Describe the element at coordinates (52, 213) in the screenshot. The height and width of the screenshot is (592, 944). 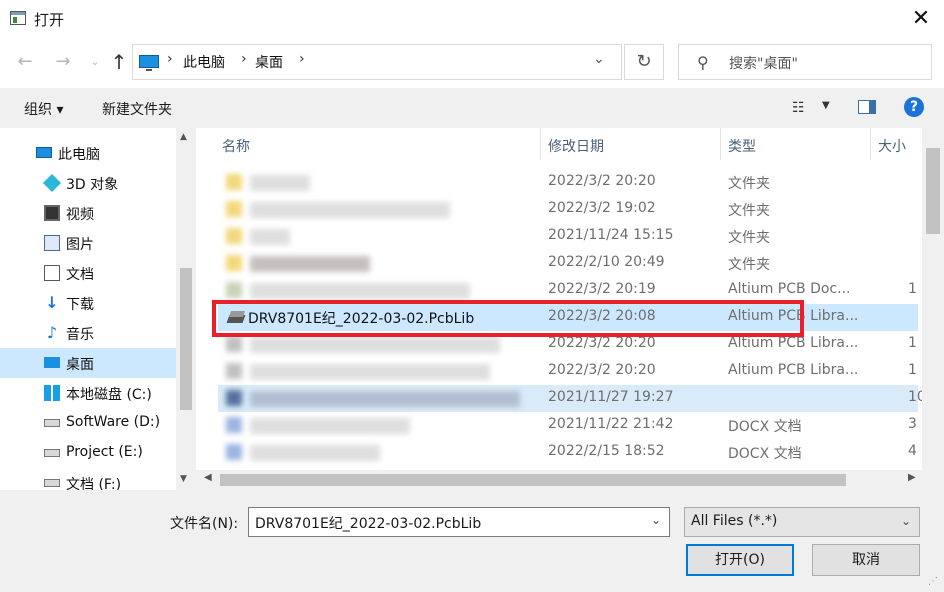
I see `video-icon` at that location.